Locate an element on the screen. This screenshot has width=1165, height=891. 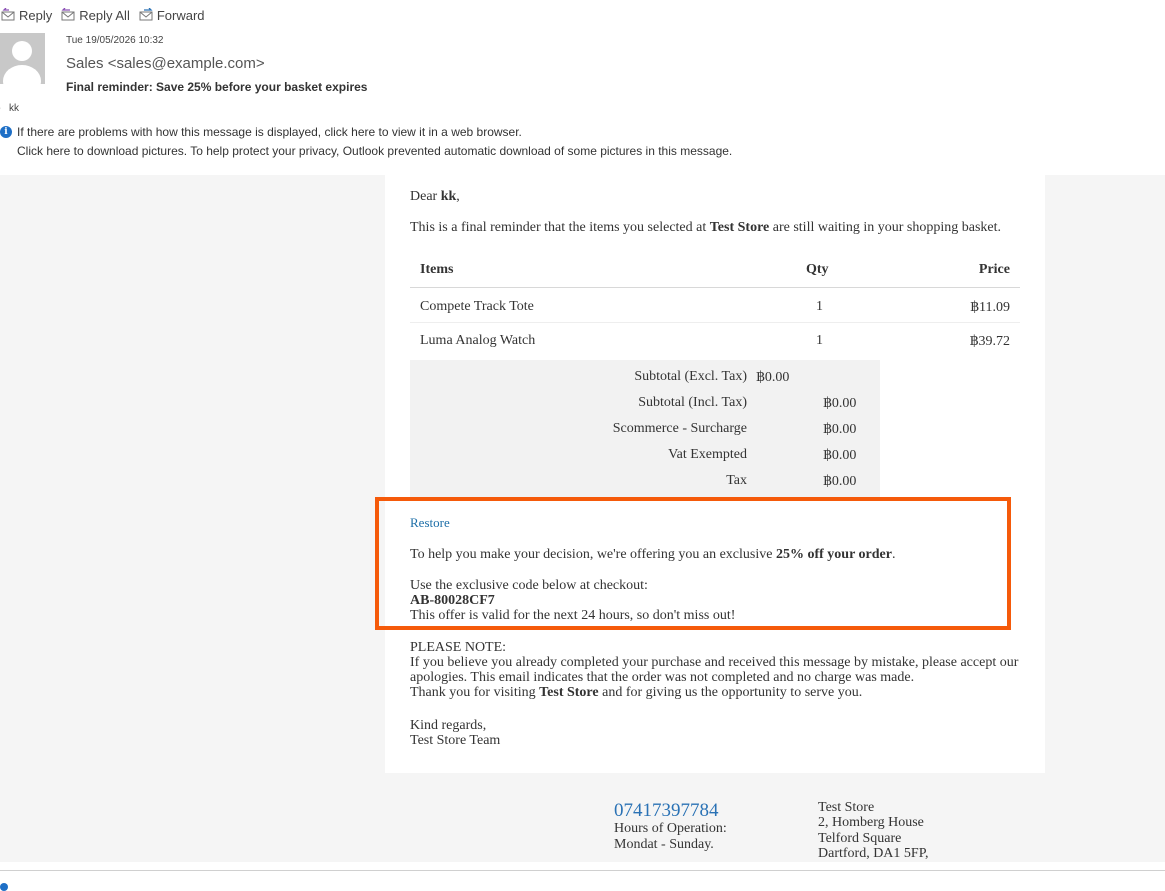
footer-address-line: Dartford, DA1 5FP, is located at coordinates (873, 853).